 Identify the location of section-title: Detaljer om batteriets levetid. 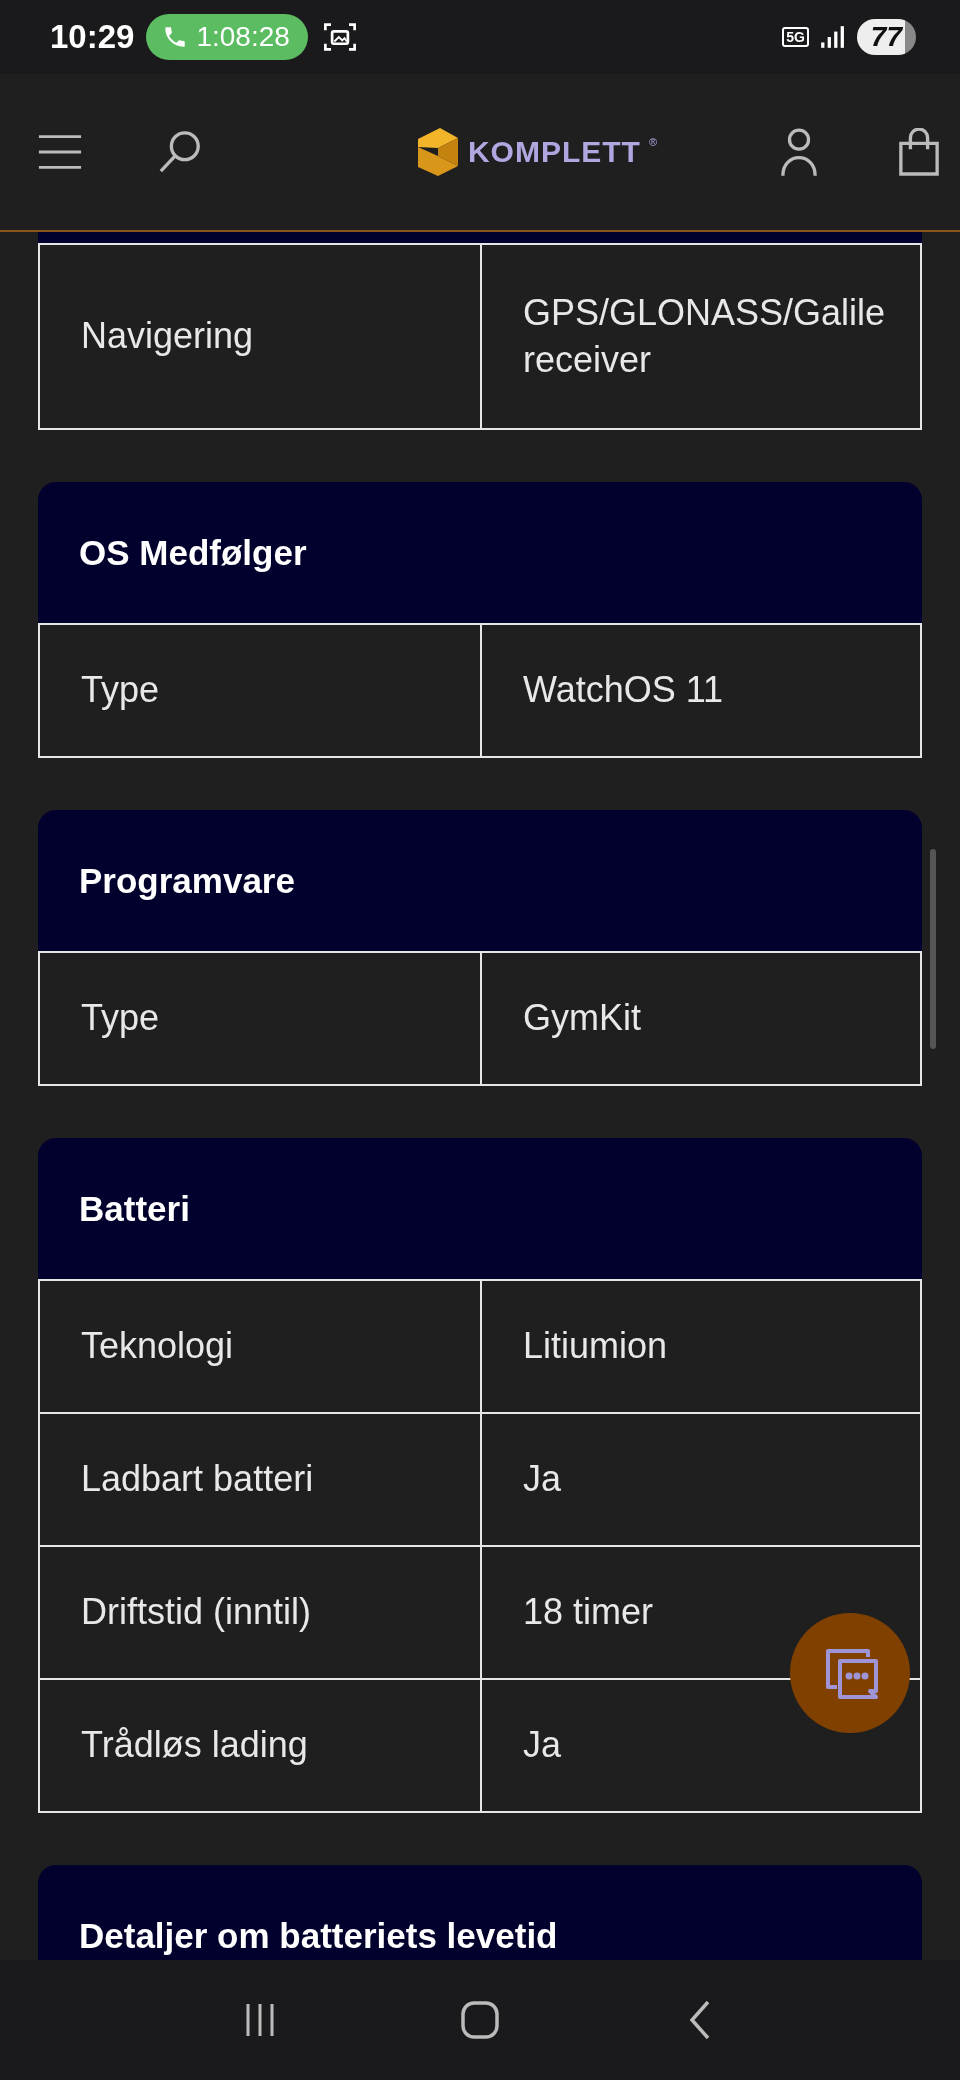
(318, 1935).